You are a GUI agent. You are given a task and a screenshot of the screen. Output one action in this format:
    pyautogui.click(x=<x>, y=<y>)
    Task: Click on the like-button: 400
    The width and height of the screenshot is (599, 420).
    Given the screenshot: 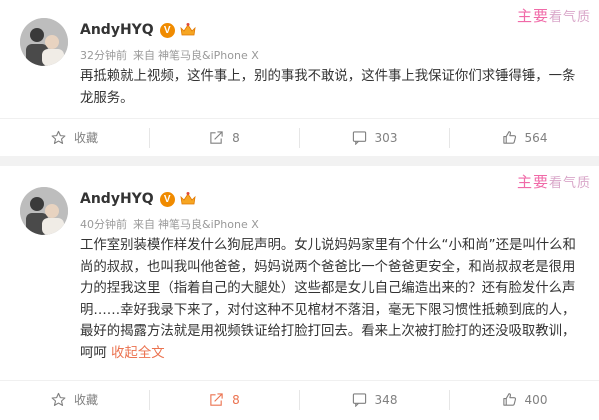 What is the action you would take?
    pyautogui.click(x=524, y=400)
    